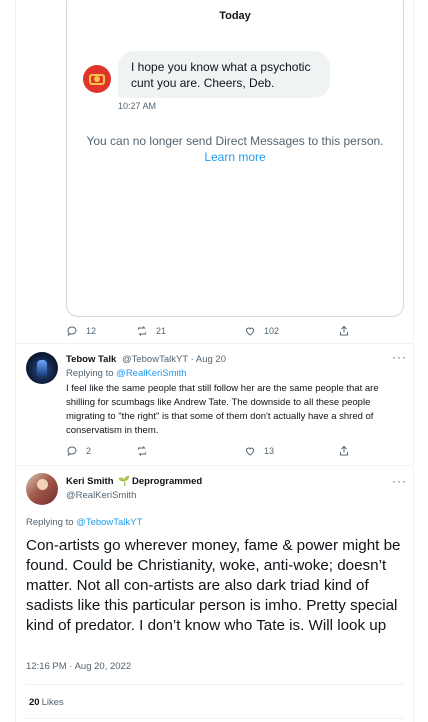  Describe the element at coordinates (81, 331) in the screenshot. I see `reply-button: 12` at that location.